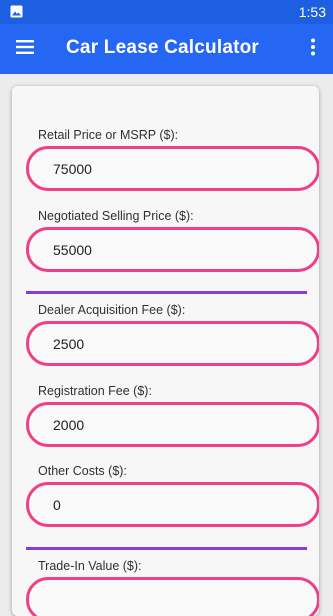  I want to click on overflow-menu-button, so click(313, 49).